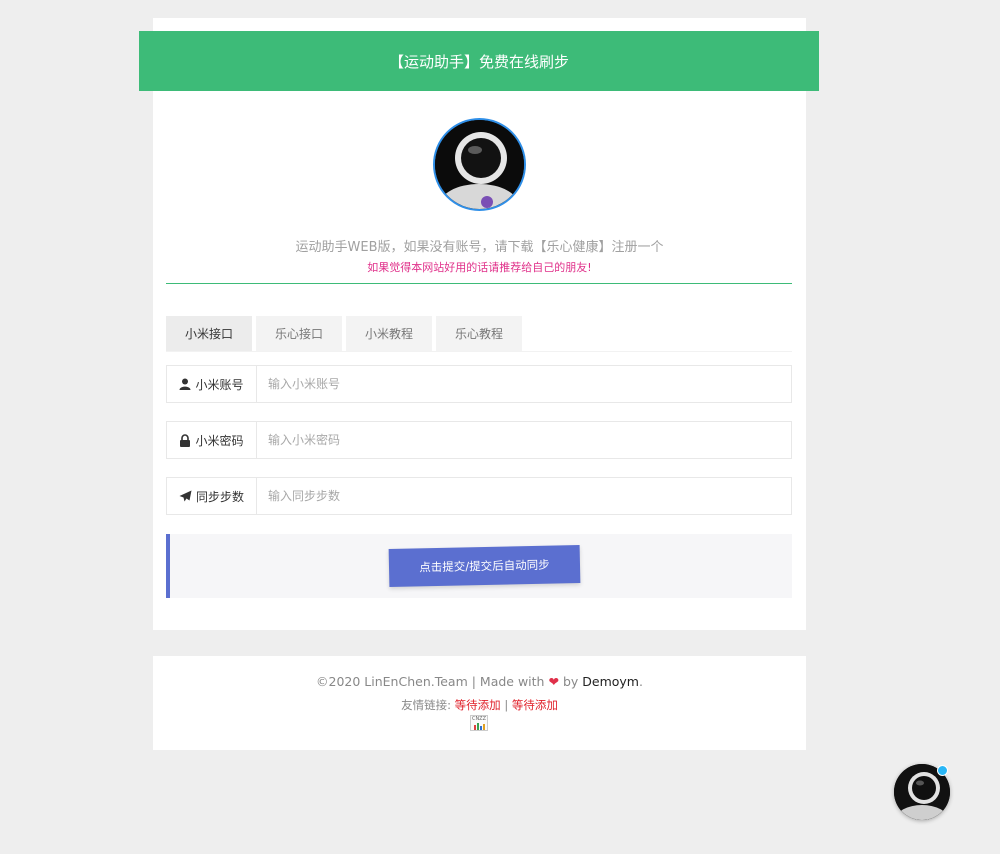  I want to click on intro-text: 运动助手WEB版，如果没有账号，请下载【乐心健康】注册一个, so click(479, 247).